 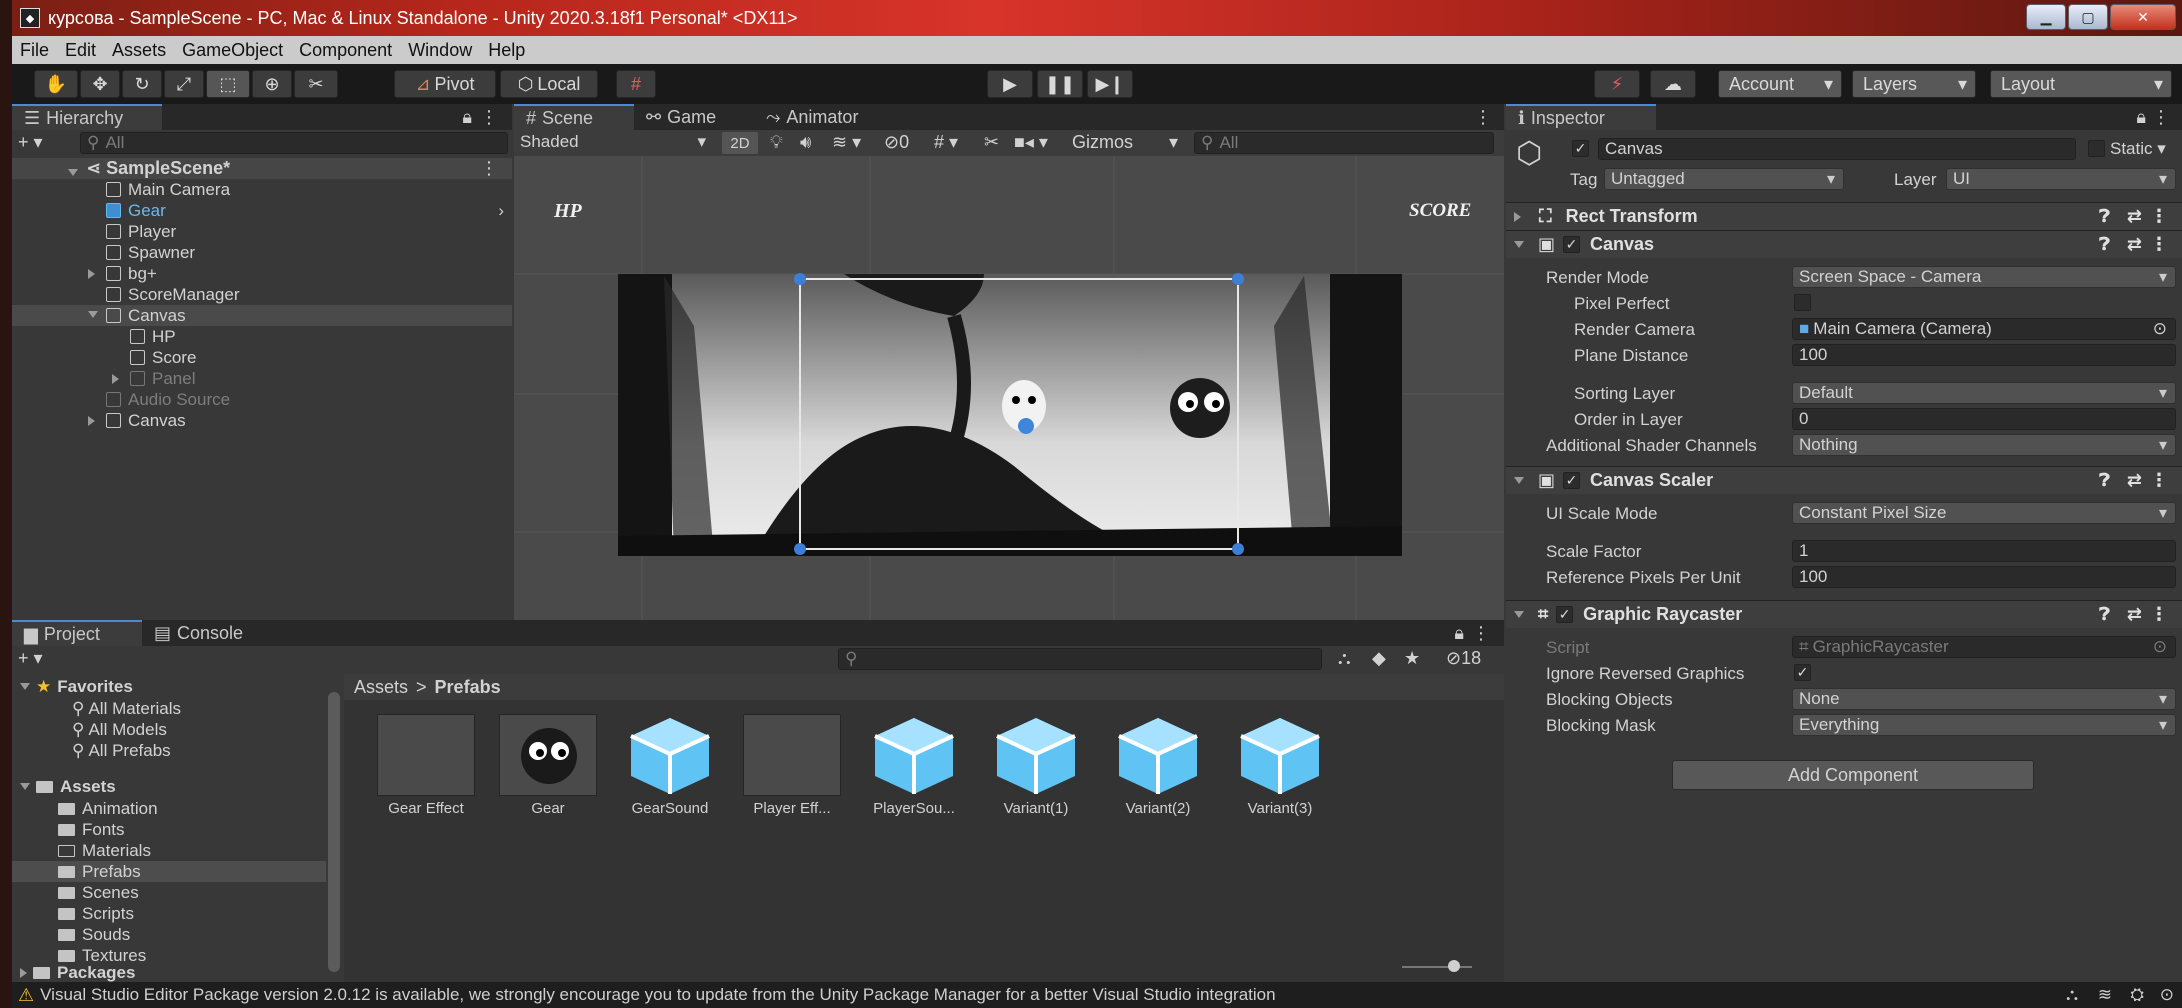 I want to click on project-search-input: ⚲, so click(x=1080, y=659).